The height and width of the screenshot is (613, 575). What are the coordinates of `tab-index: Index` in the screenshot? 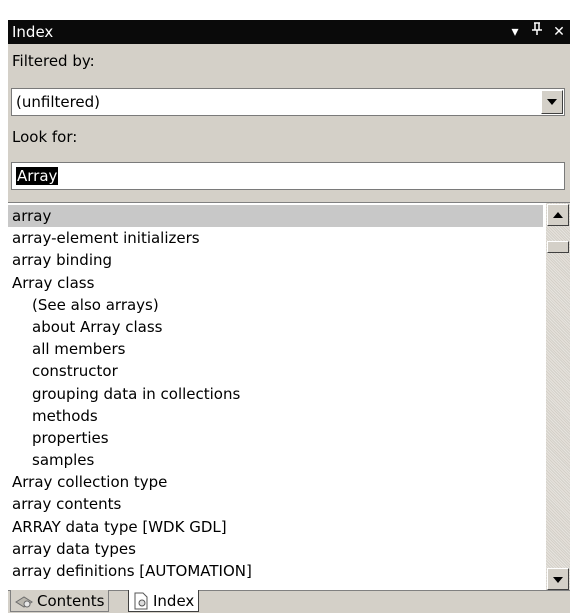 It's located at (164, 601).